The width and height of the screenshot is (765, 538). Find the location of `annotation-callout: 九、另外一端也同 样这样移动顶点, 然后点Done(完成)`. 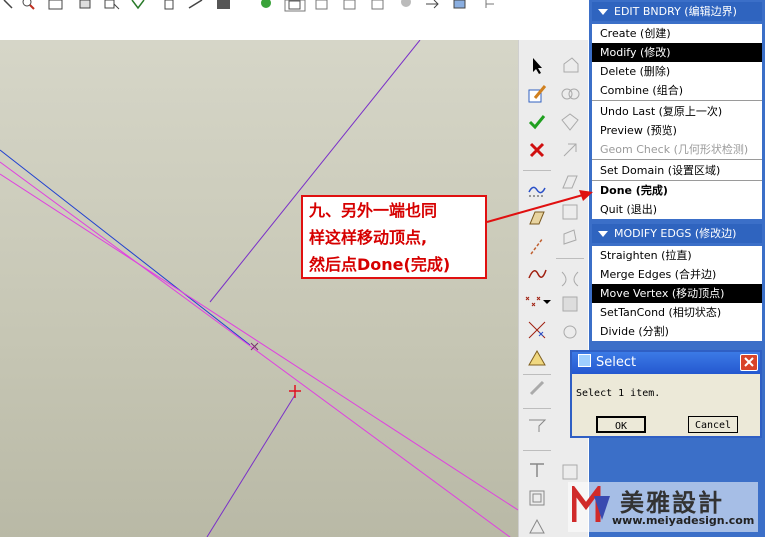

annotation-callout: 九、另外一端也同 样这样移动顶点, 然后点Done(完成) is located at coordinates (394, 237).